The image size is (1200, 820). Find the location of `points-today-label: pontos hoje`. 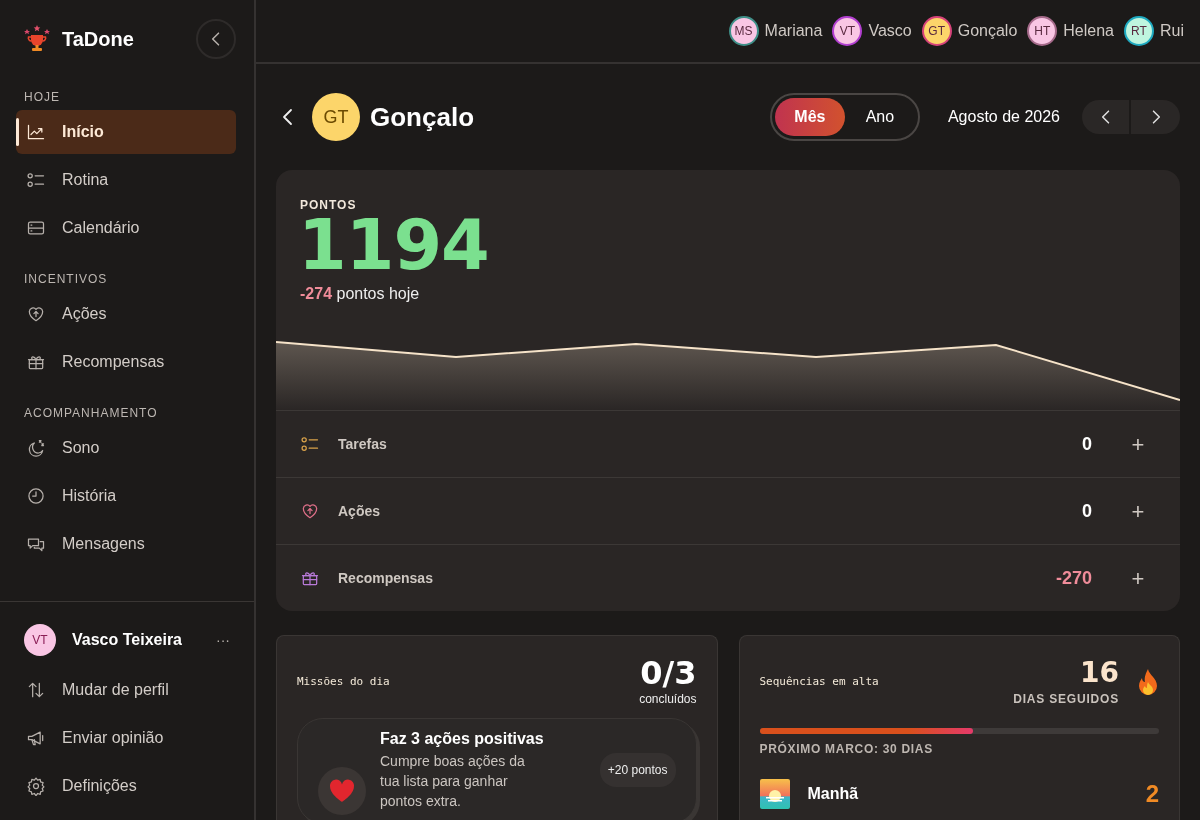

points-today-label: pontos hoje is located at coordinates (377, 293).